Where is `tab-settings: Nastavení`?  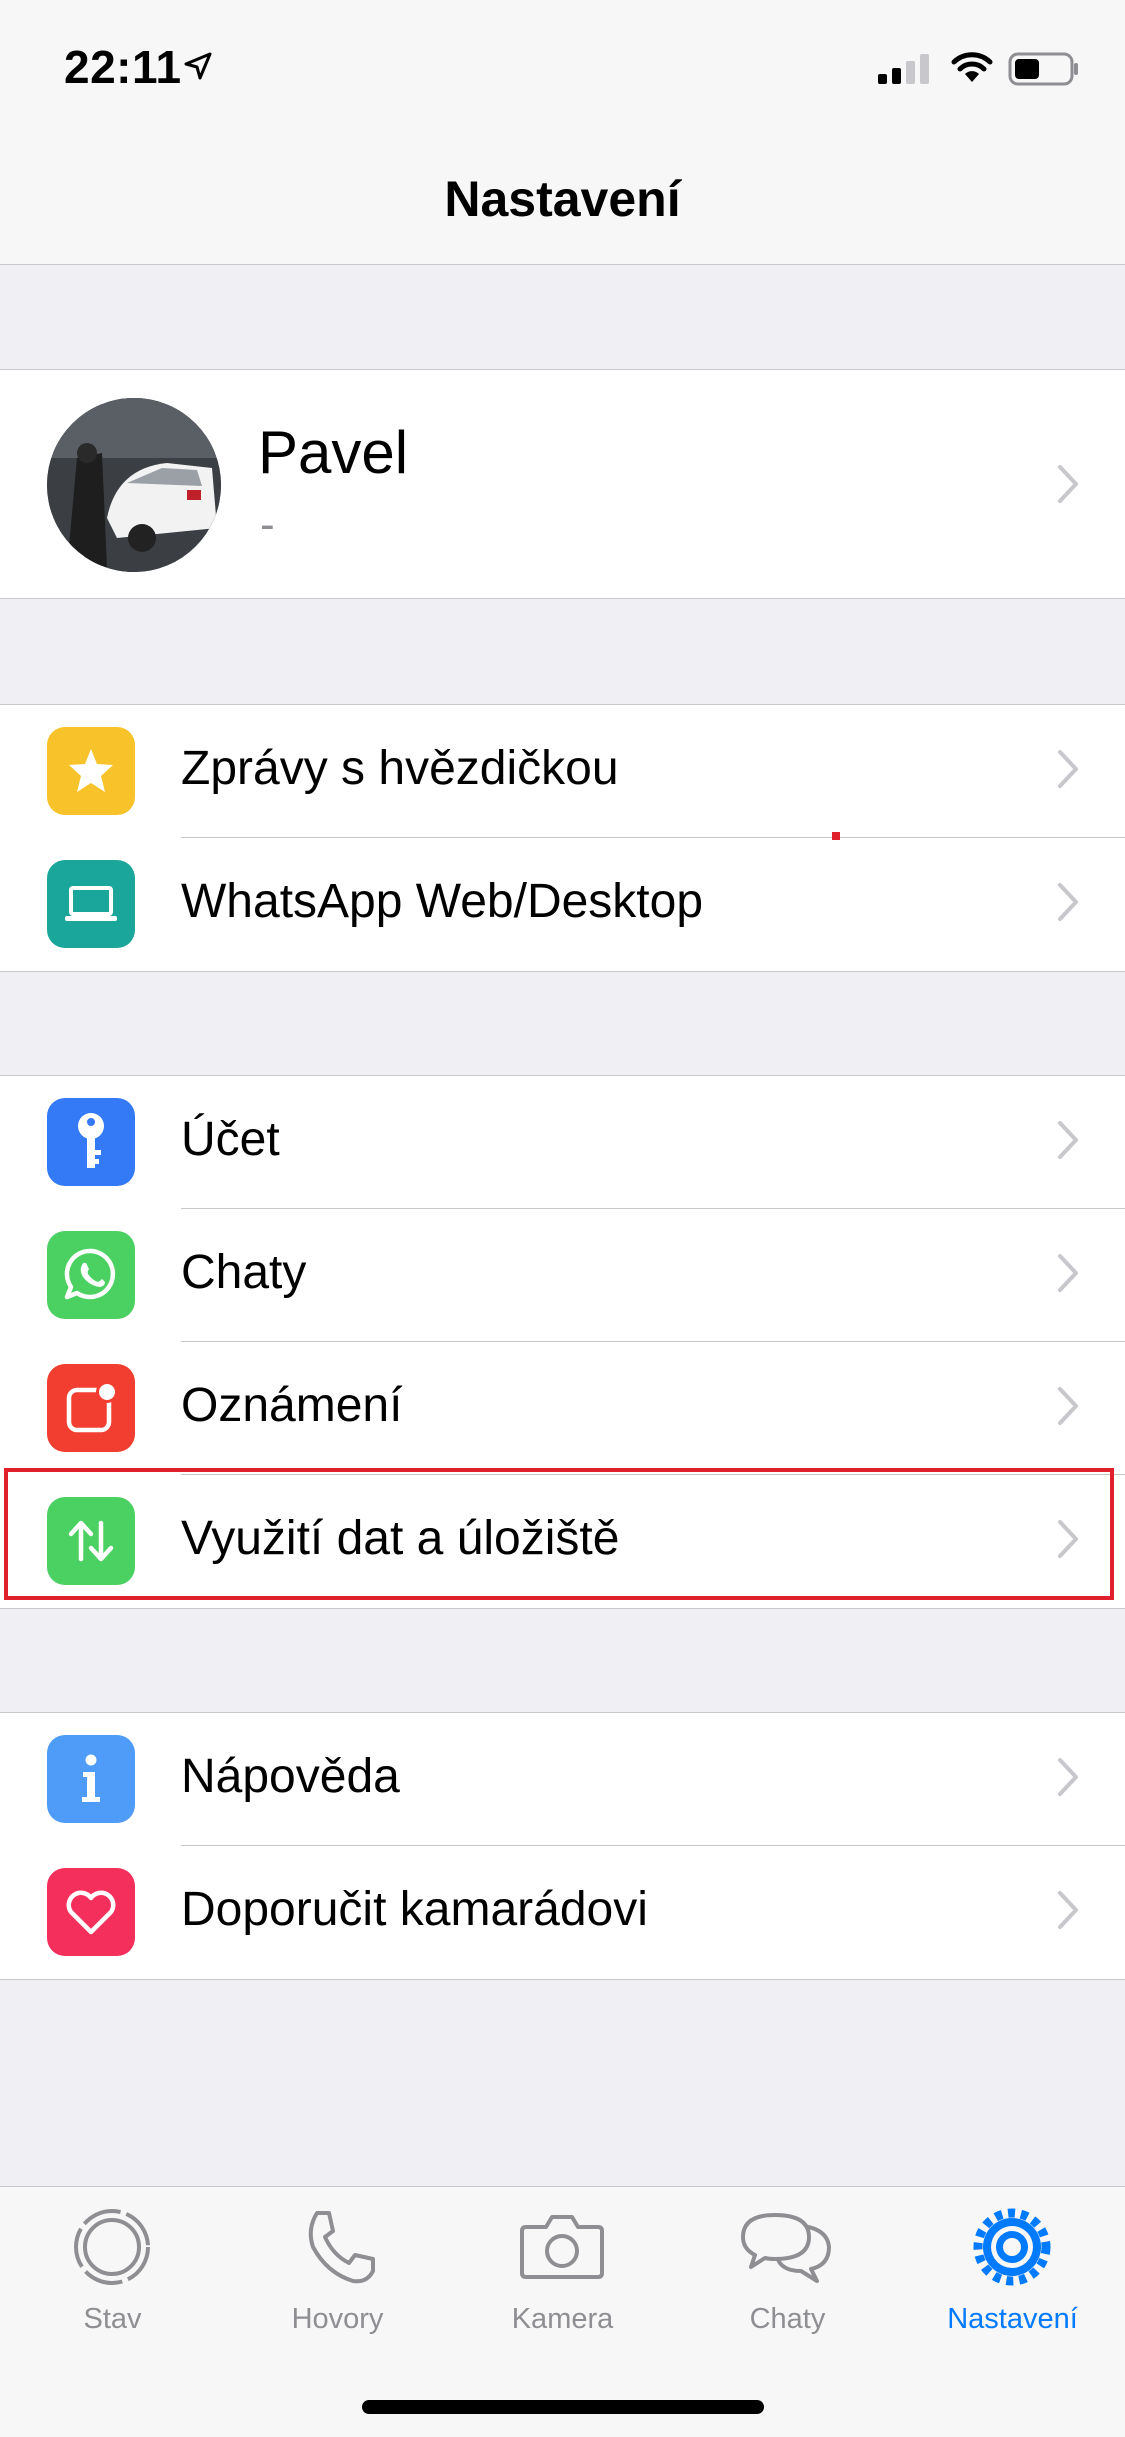
tab-settings: Nastavení is located at coordinates (1012, 2267).